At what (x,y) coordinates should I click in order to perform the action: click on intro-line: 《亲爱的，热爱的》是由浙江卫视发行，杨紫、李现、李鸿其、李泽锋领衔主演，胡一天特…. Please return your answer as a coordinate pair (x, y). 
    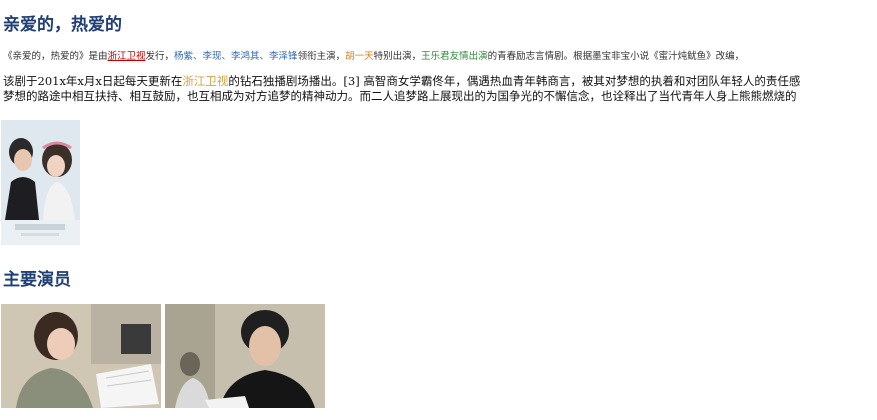
    Looking at the image, I should click on (373, 55).